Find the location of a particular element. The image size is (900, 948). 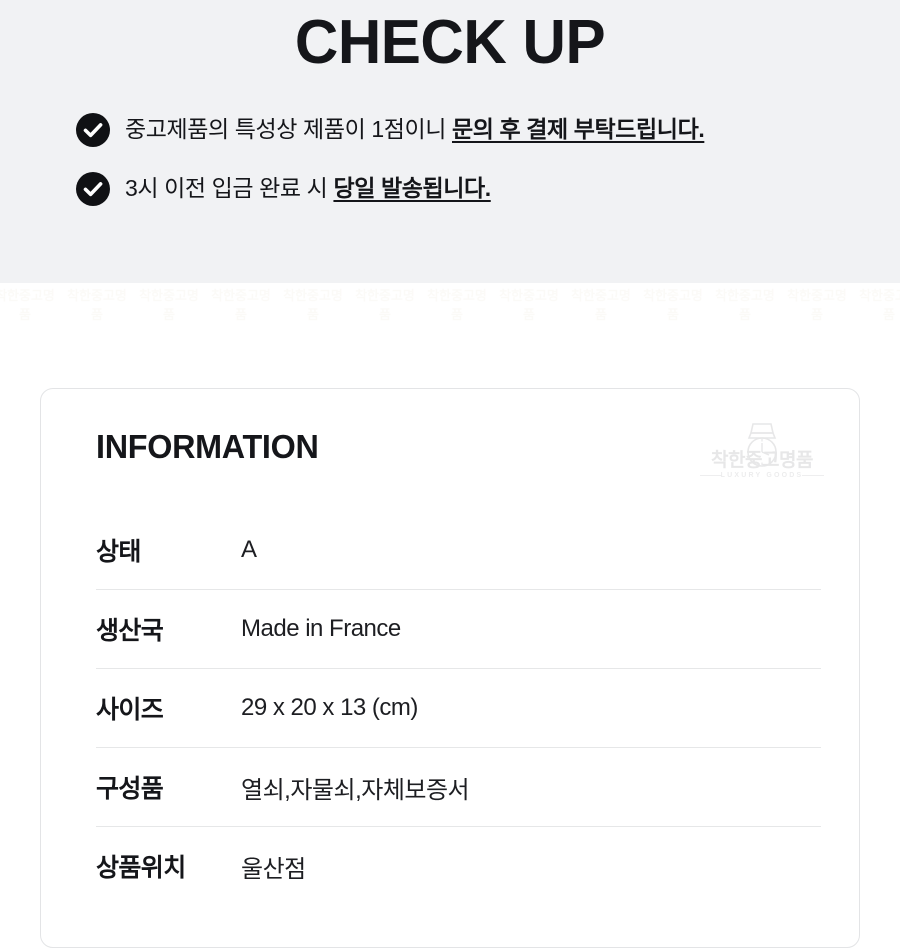

checkup-item-text-emphasis: 당일 발송됩니다. is located at coordinates (412, 188).